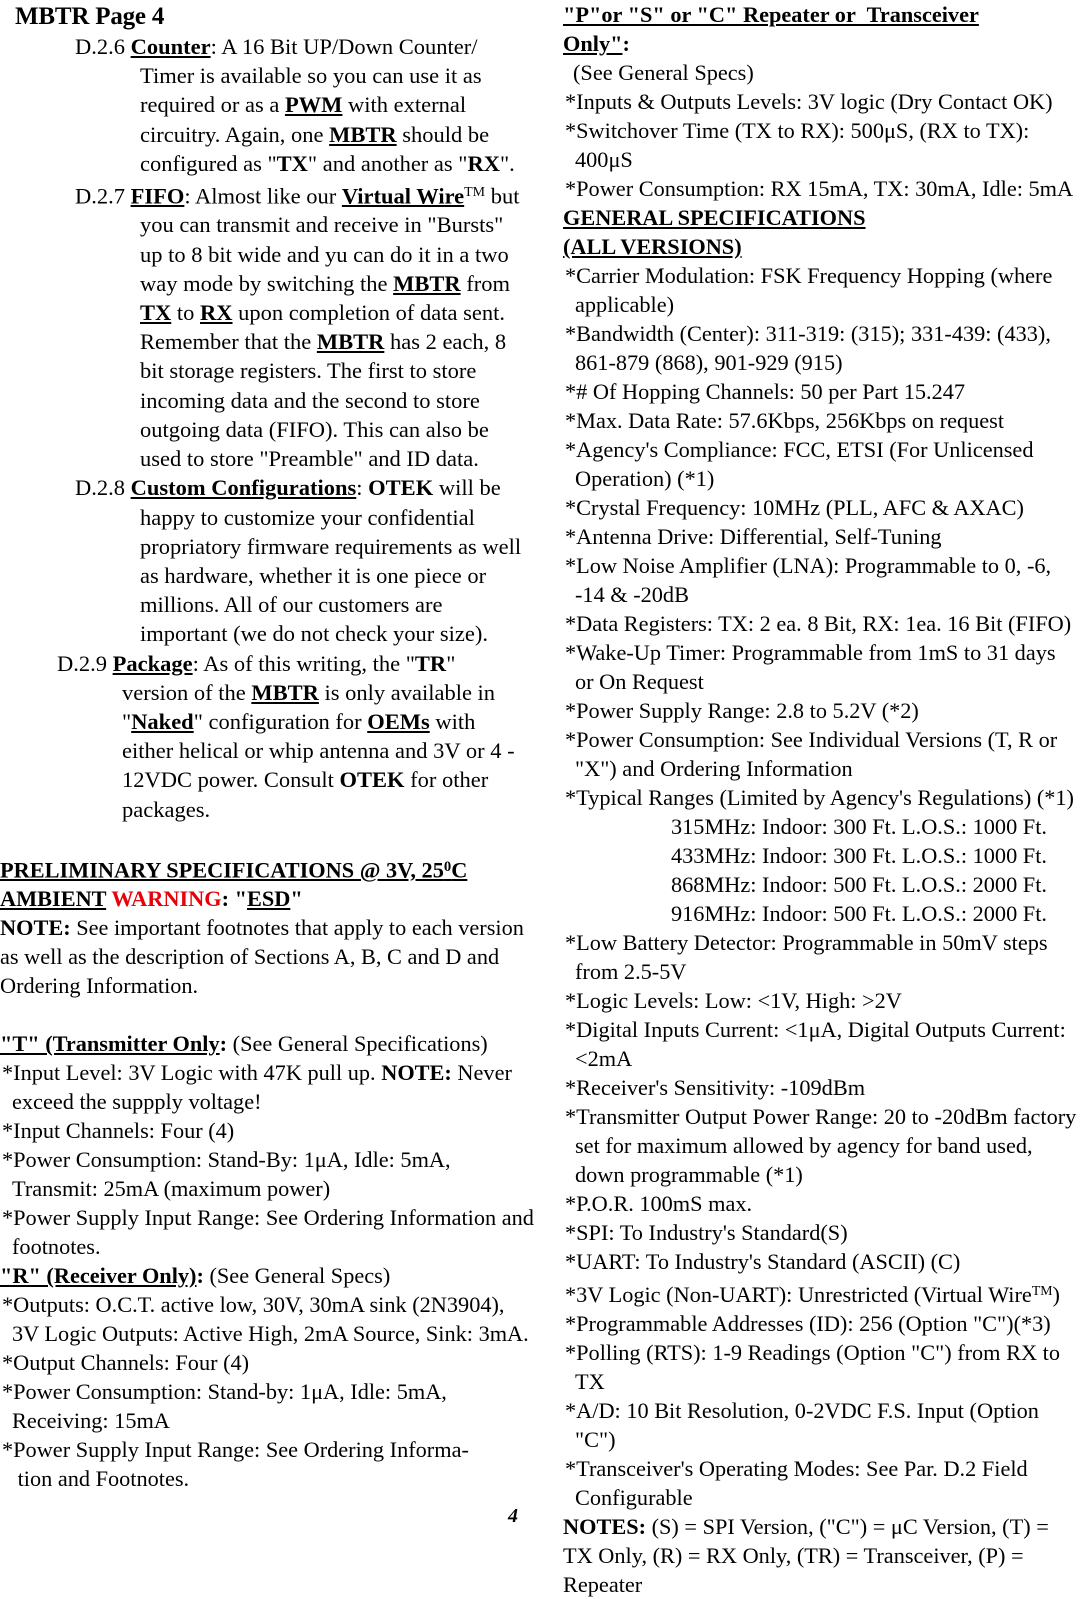 The height and width of the screenshot is (1599, 1085). What do you see at coordinates (742, 710) in the screenshot?
I see `general-spec-power-supply-range: *Power Supply Range: 2.8 to 5.2V (*2)` at bounding box center [742, 710].